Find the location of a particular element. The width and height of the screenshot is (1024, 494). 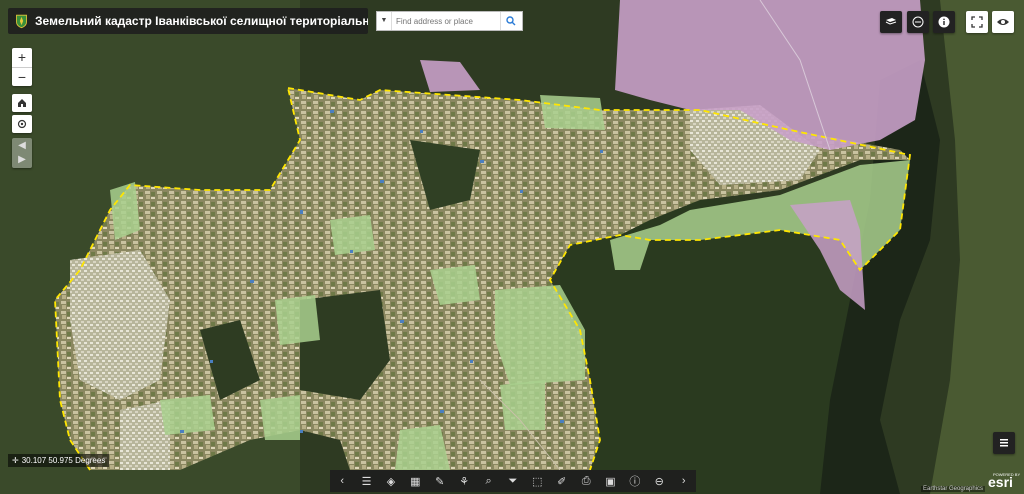

crosshair-icon: ✛ is located at coordinates (15, 460).